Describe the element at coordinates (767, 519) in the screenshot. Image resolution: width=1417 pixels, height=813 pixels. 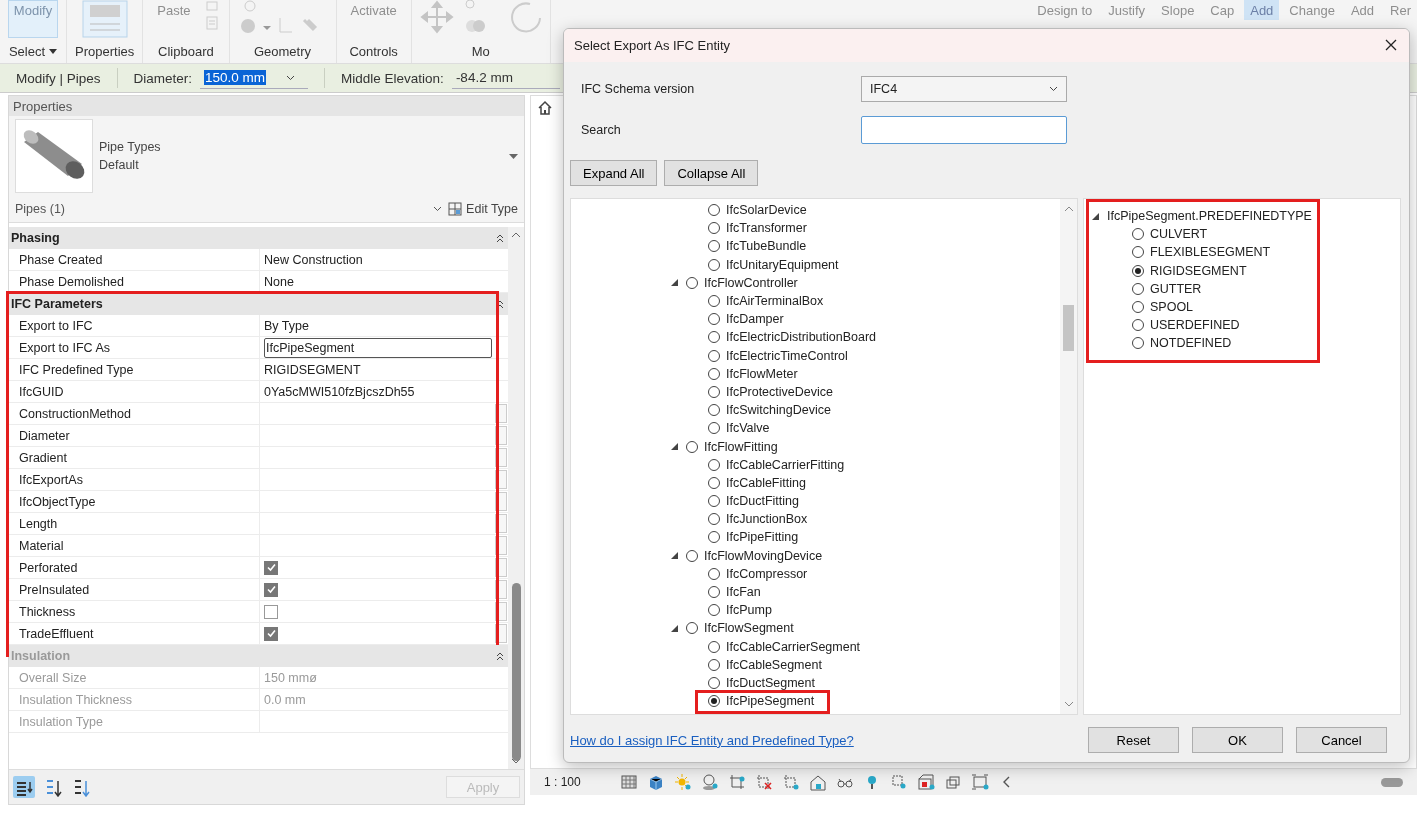
I see `tree-item-label: IfcJunctionBox` at that location.